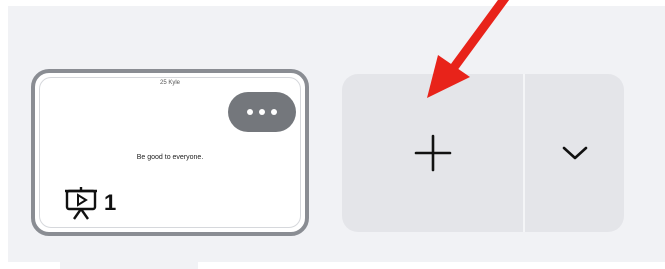 The width and height of the screenshot is (665, 269). What do you see at coordinates (250, 112) in the screenshot?
I see `more-dots-icon` at bounding box center [250, 112].